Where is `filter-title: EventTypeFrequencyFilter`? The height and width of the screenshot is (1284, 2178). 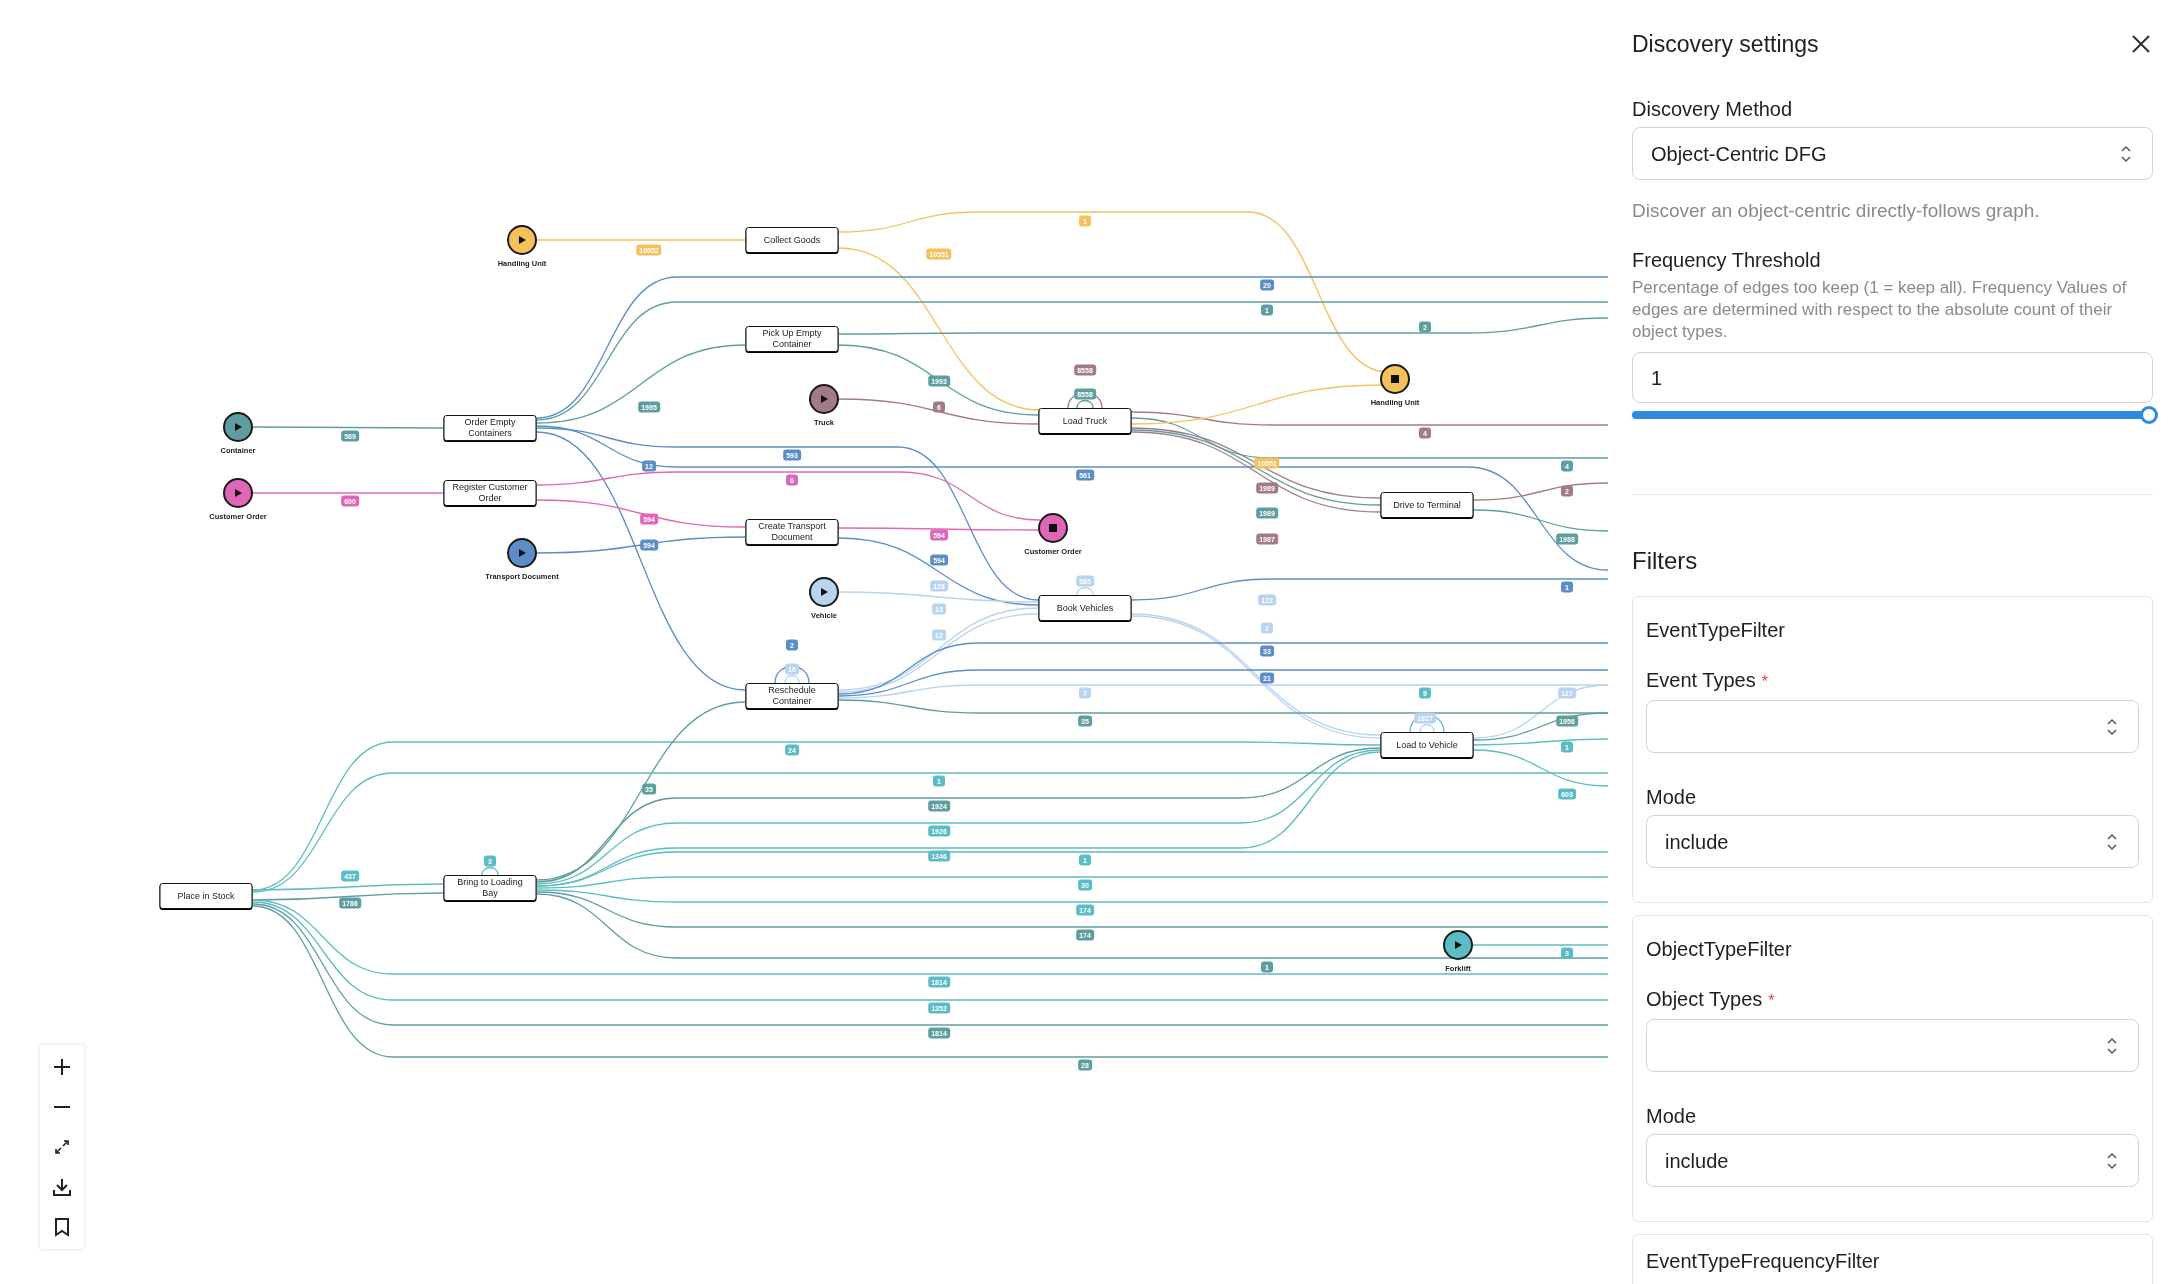
filter-title: EventTypeFrequencyFilter is located at coordinates (1763, 1261).